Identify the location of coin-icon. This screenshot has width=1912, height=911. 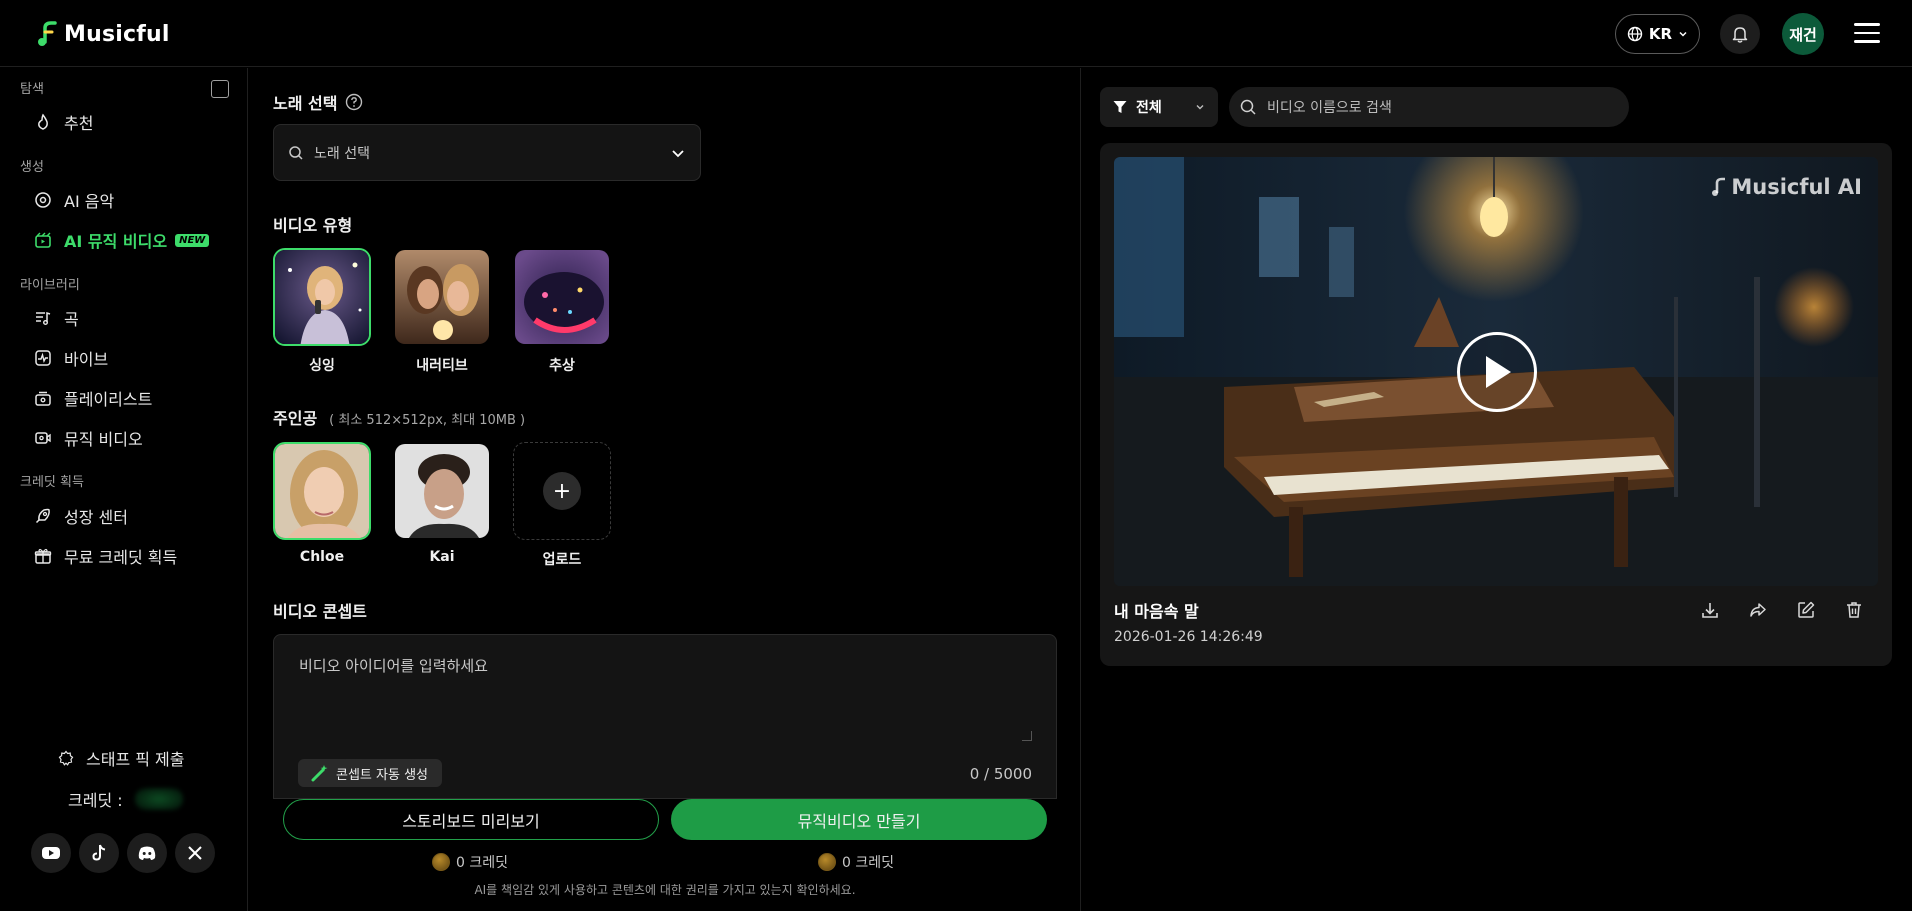
(827, 862).